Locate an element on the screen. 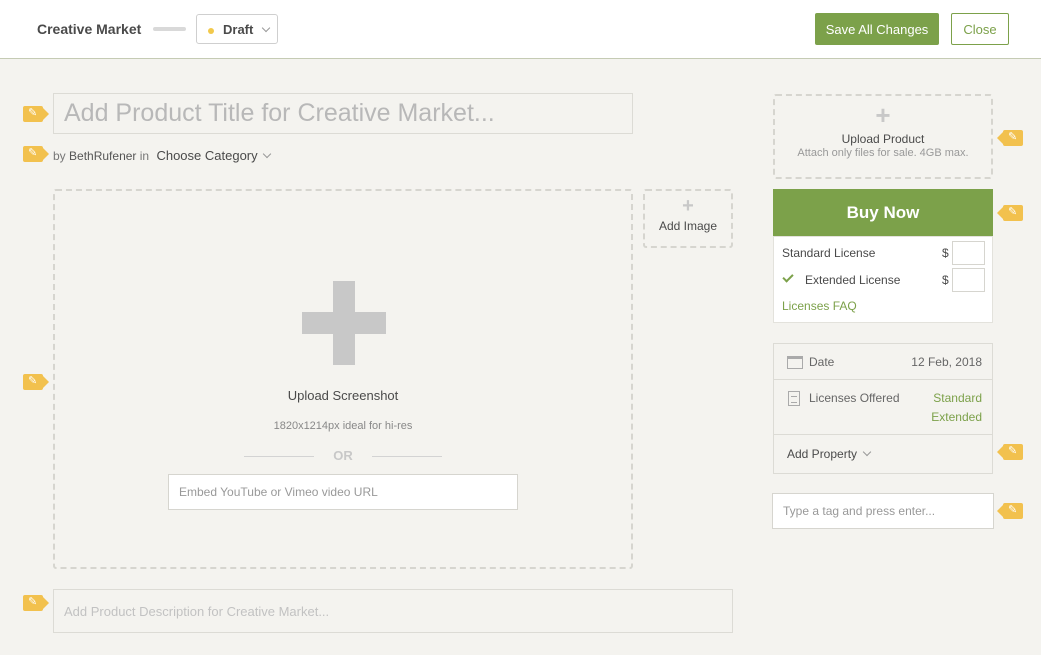 Image resolution: width=1041 pixels, height=655 pixels. licenses-faq-link: Licenses FAQ is located at coordinates (819, 306).